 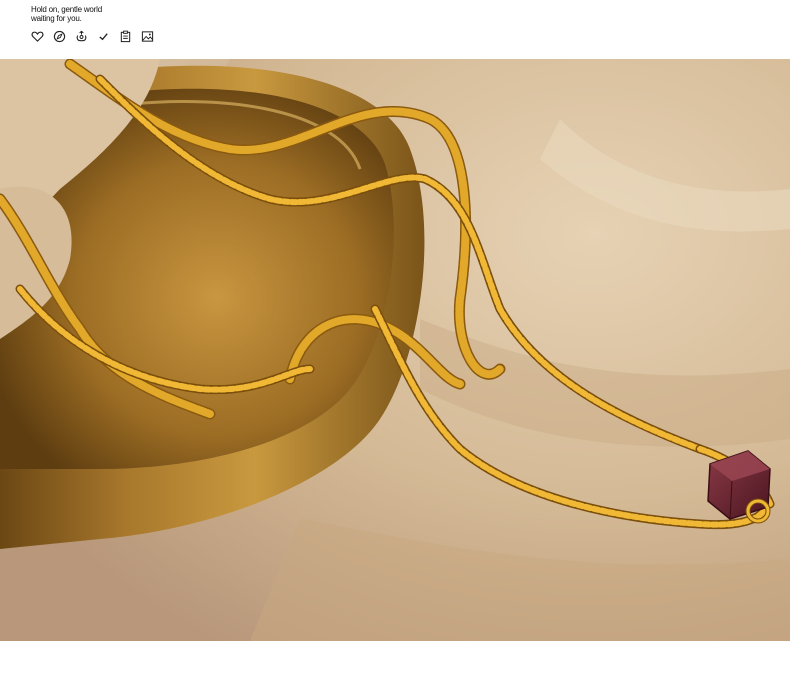 What do you see at coordinates (131, 14) in the screenshot?
I see `header: Hold on, gentle world waiting for you.` at bounding box center [131, 14].